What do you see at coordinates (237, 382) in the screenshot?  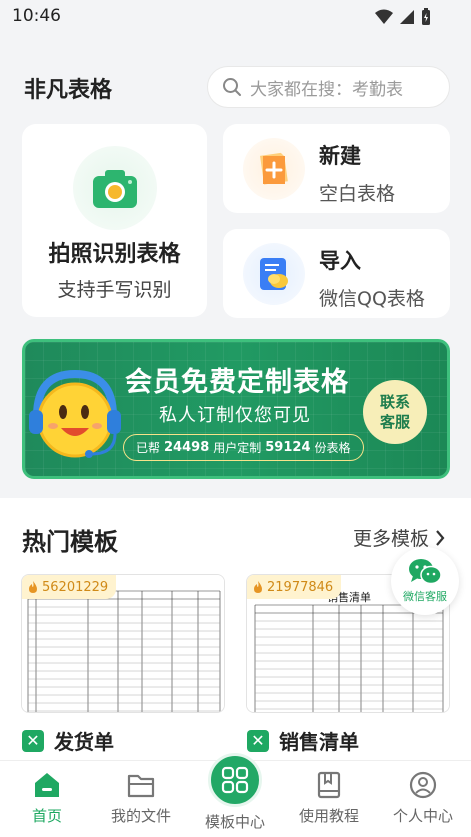 I see `banner-title: 会员免费定制表格` at bounding box center [237, 382].